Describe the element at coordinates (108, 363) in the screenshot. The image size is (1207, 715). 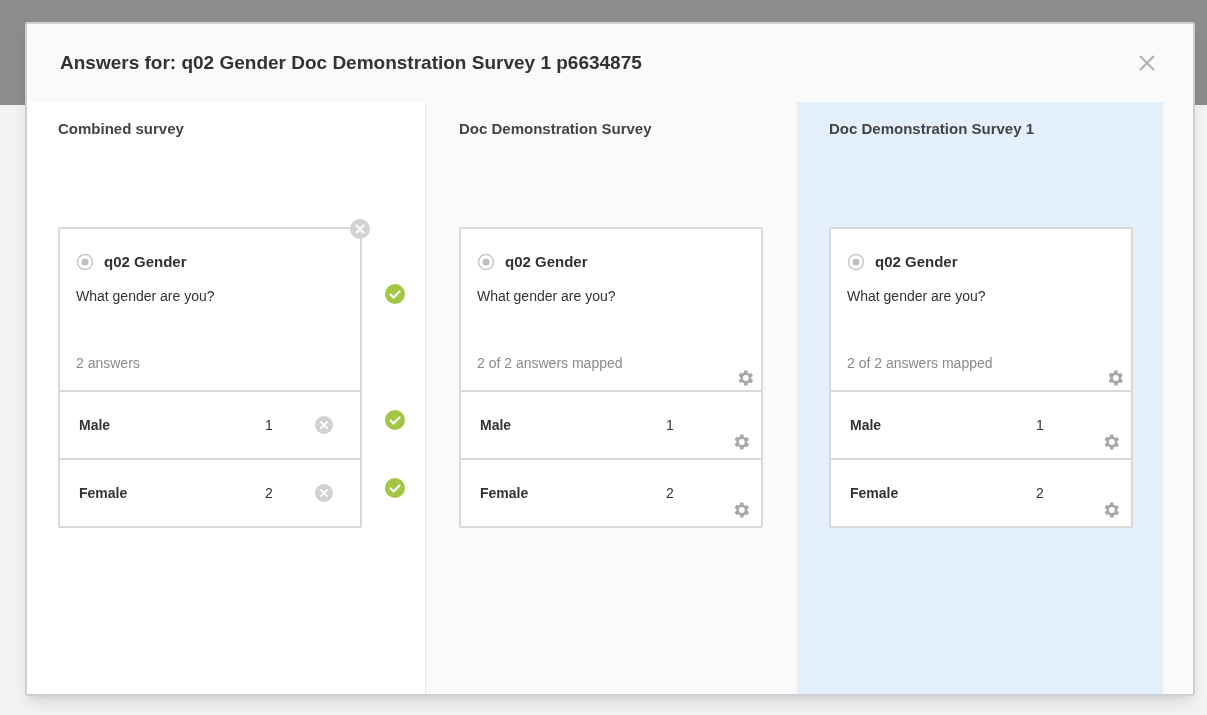
I see `answer-summary: 2 answers` at that location.